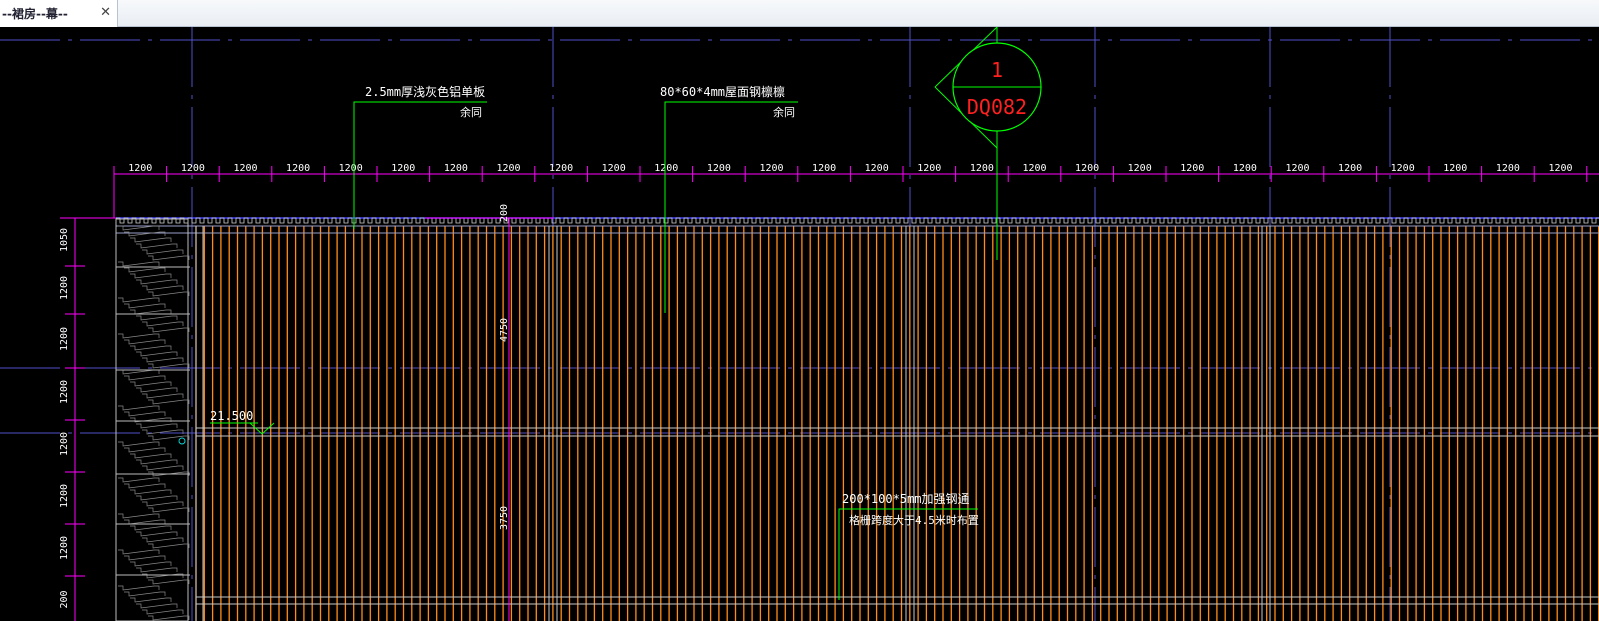 The image size is (1599, 621). I want to click on vdim-lower: 3750, so click(504, 518).